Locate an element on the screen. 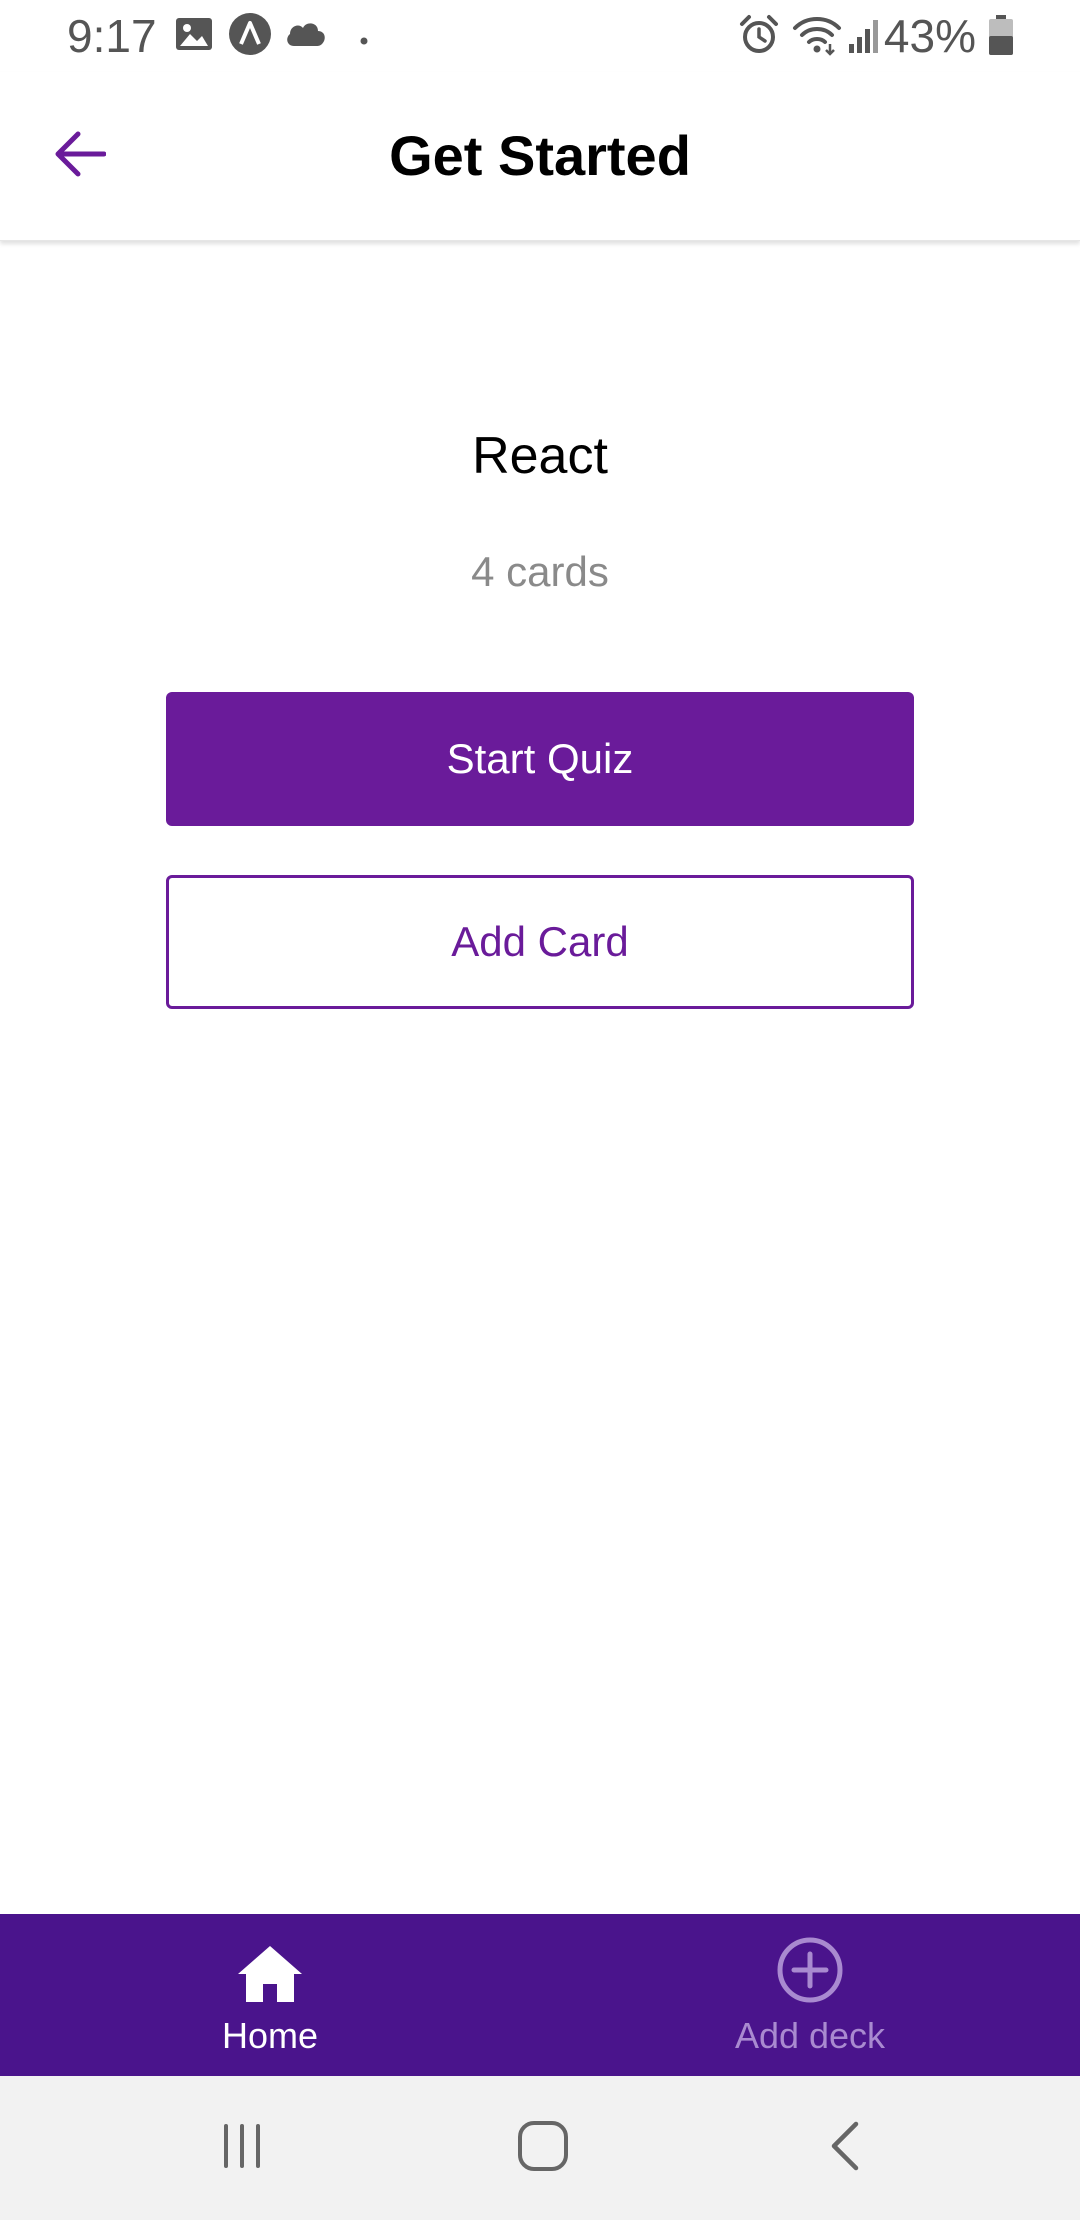  a-app-icon is located at coordinates (250, 36).